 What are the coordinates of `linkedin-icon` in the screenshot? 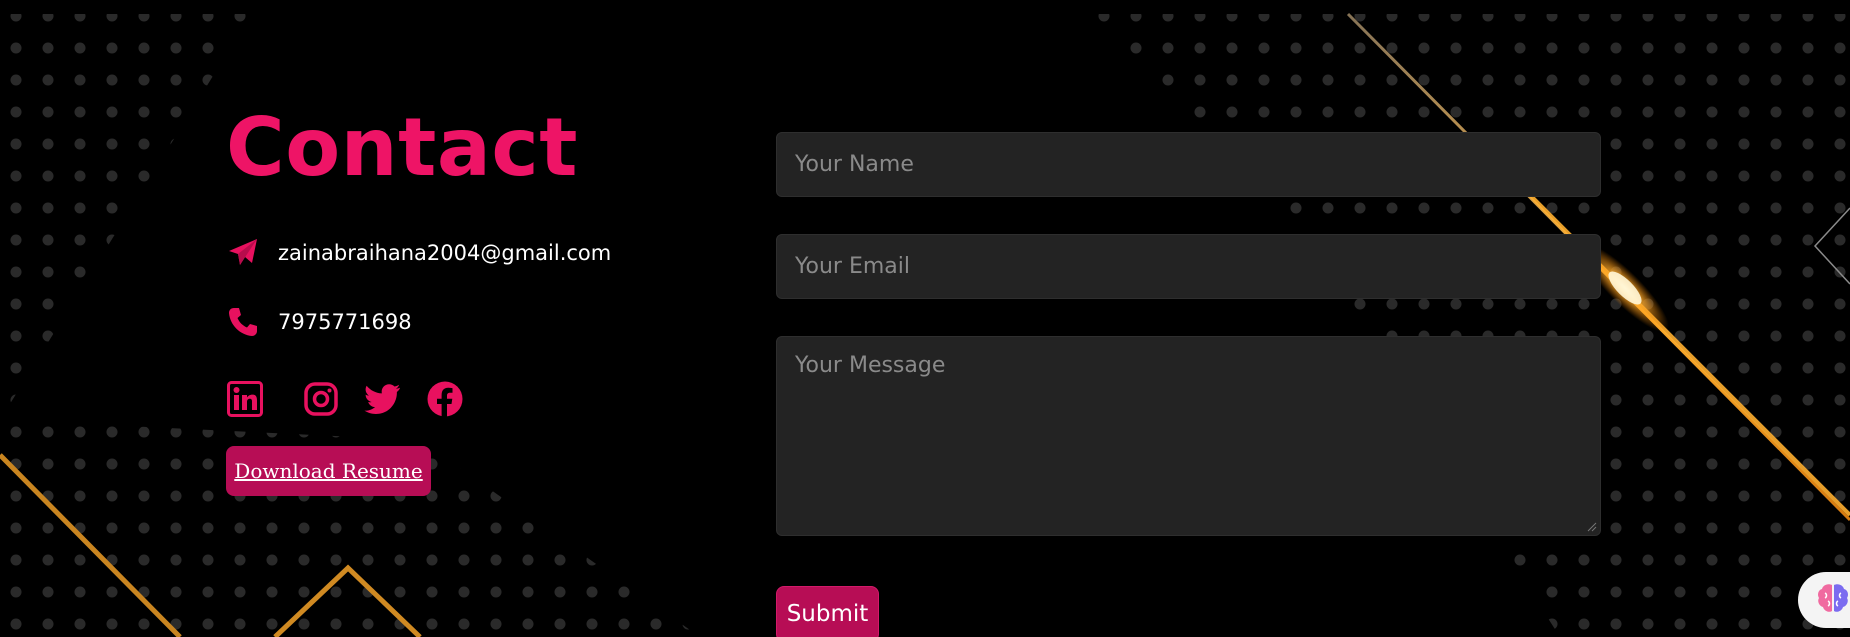 It's located at (245, 399).